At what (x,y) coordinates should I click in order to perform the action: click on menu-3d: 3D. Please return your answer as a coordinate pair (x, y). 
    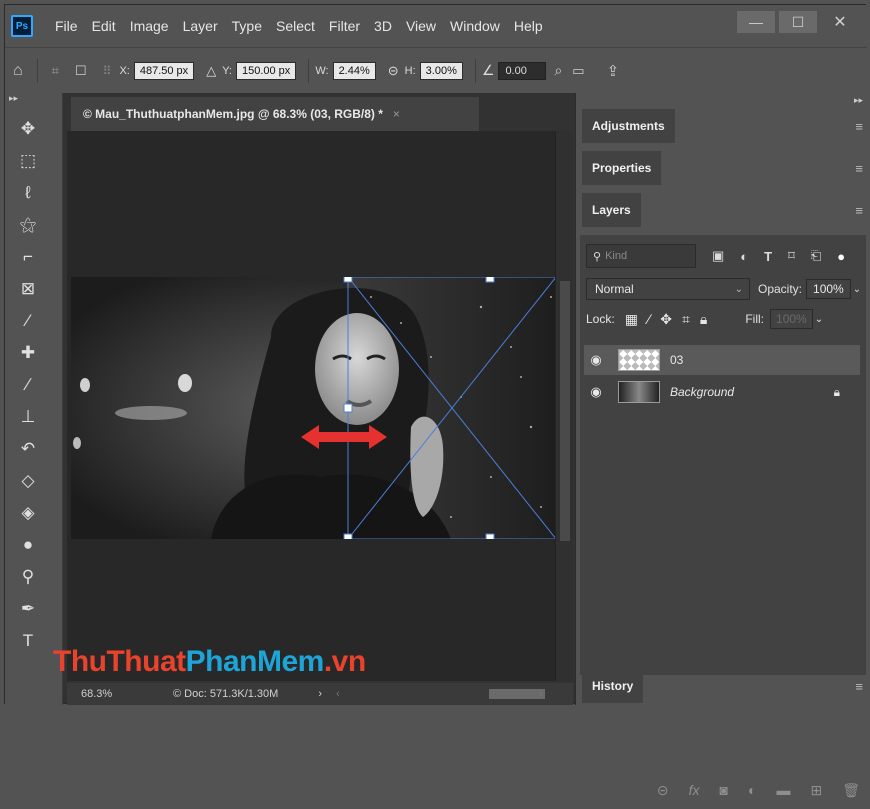
    Looking at the image, I should click on (383, 26).